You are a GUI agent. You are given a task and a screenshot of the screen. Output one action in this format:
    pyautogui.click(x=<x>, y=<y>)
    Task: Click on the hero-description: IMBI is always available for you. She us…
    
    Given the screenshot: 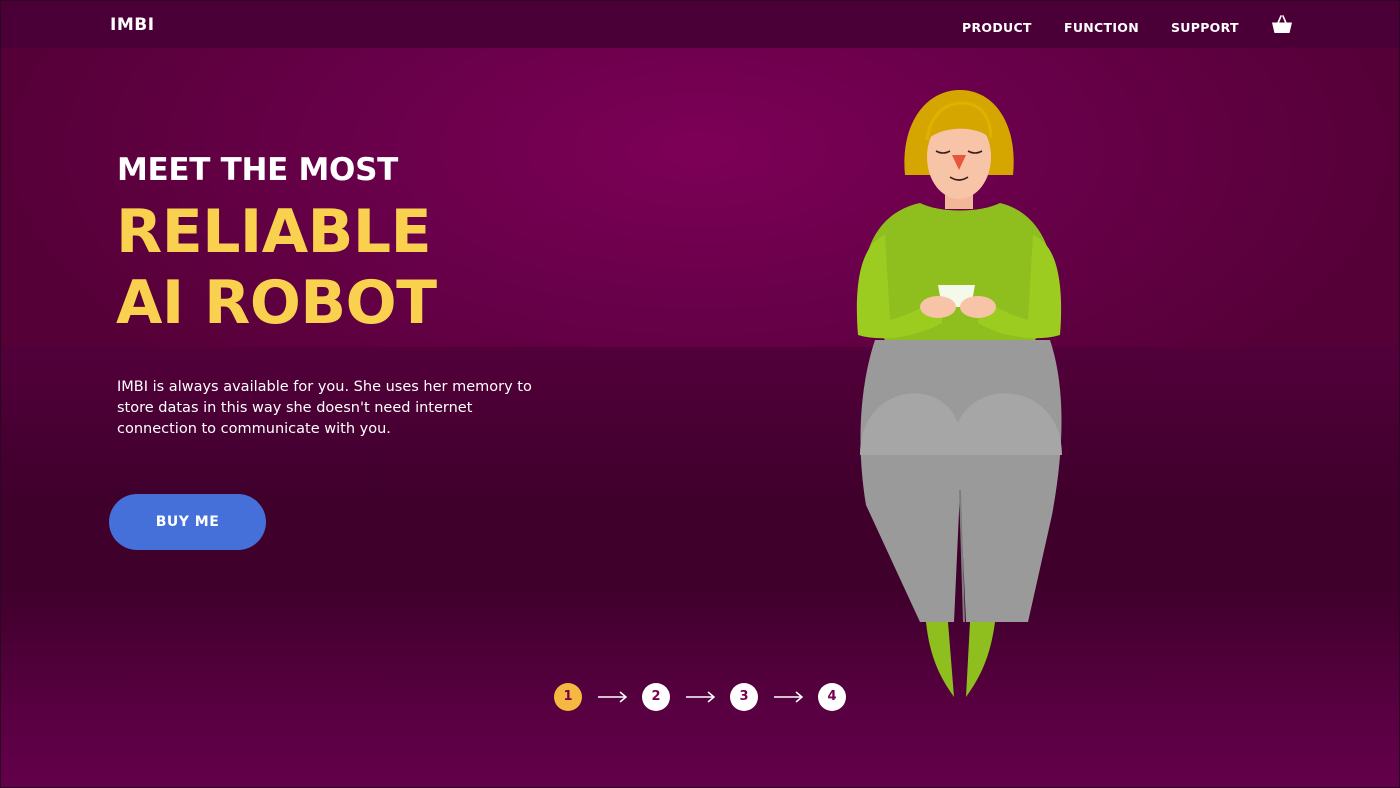 What is the action you would take?
    pyautogui.click(x=324, y=408)
    